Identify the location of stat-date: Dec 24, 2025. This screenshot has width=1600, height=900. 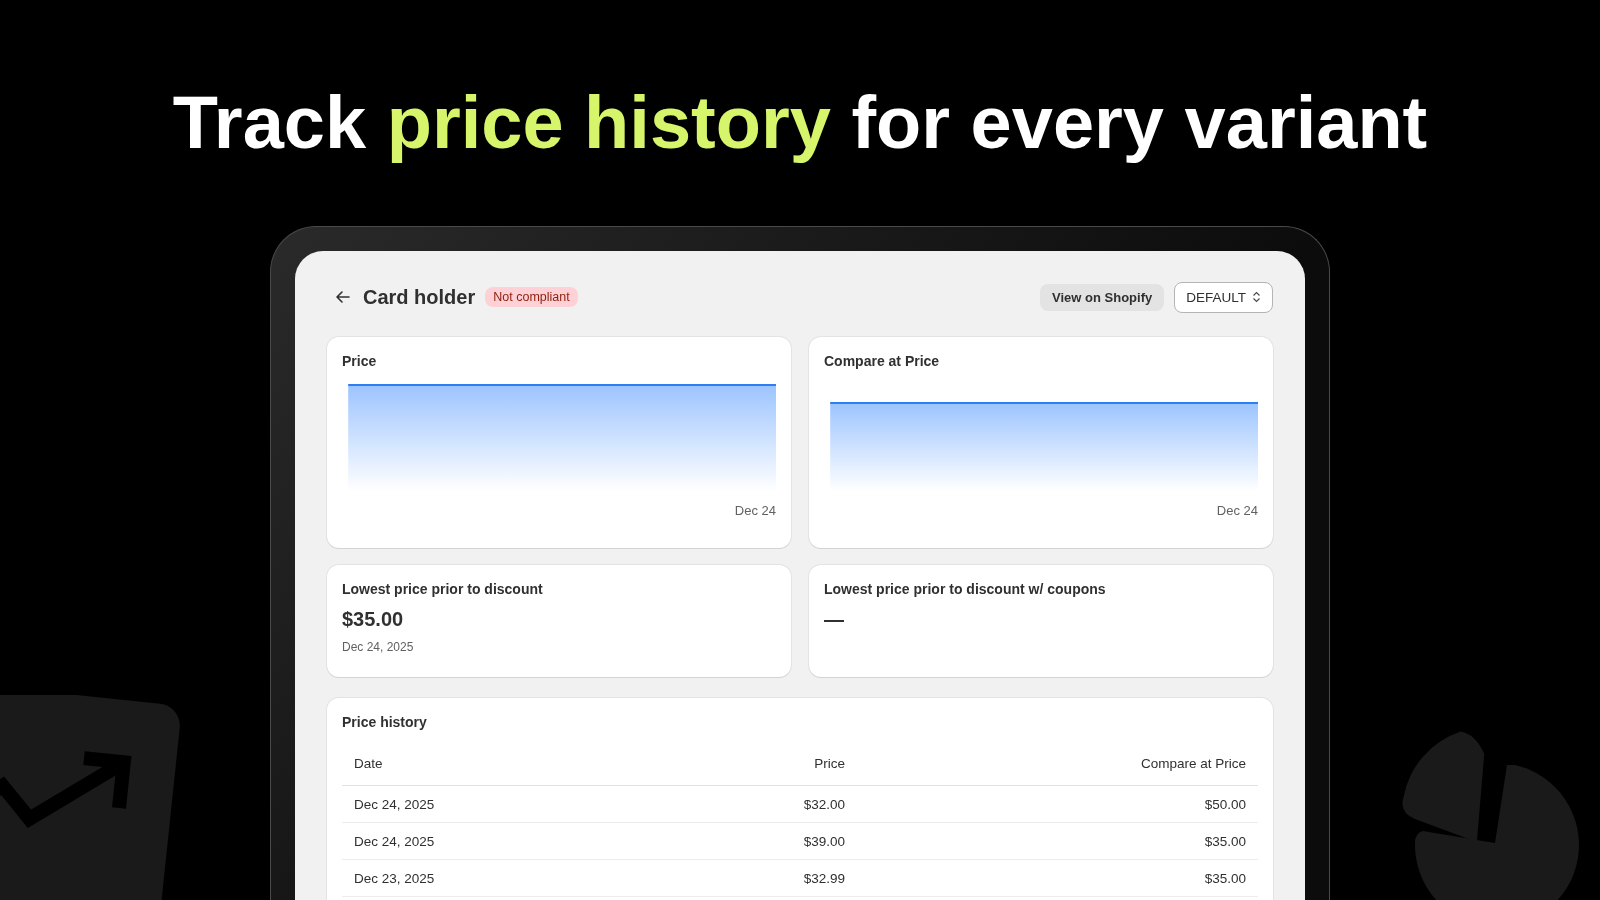
(378, 647).